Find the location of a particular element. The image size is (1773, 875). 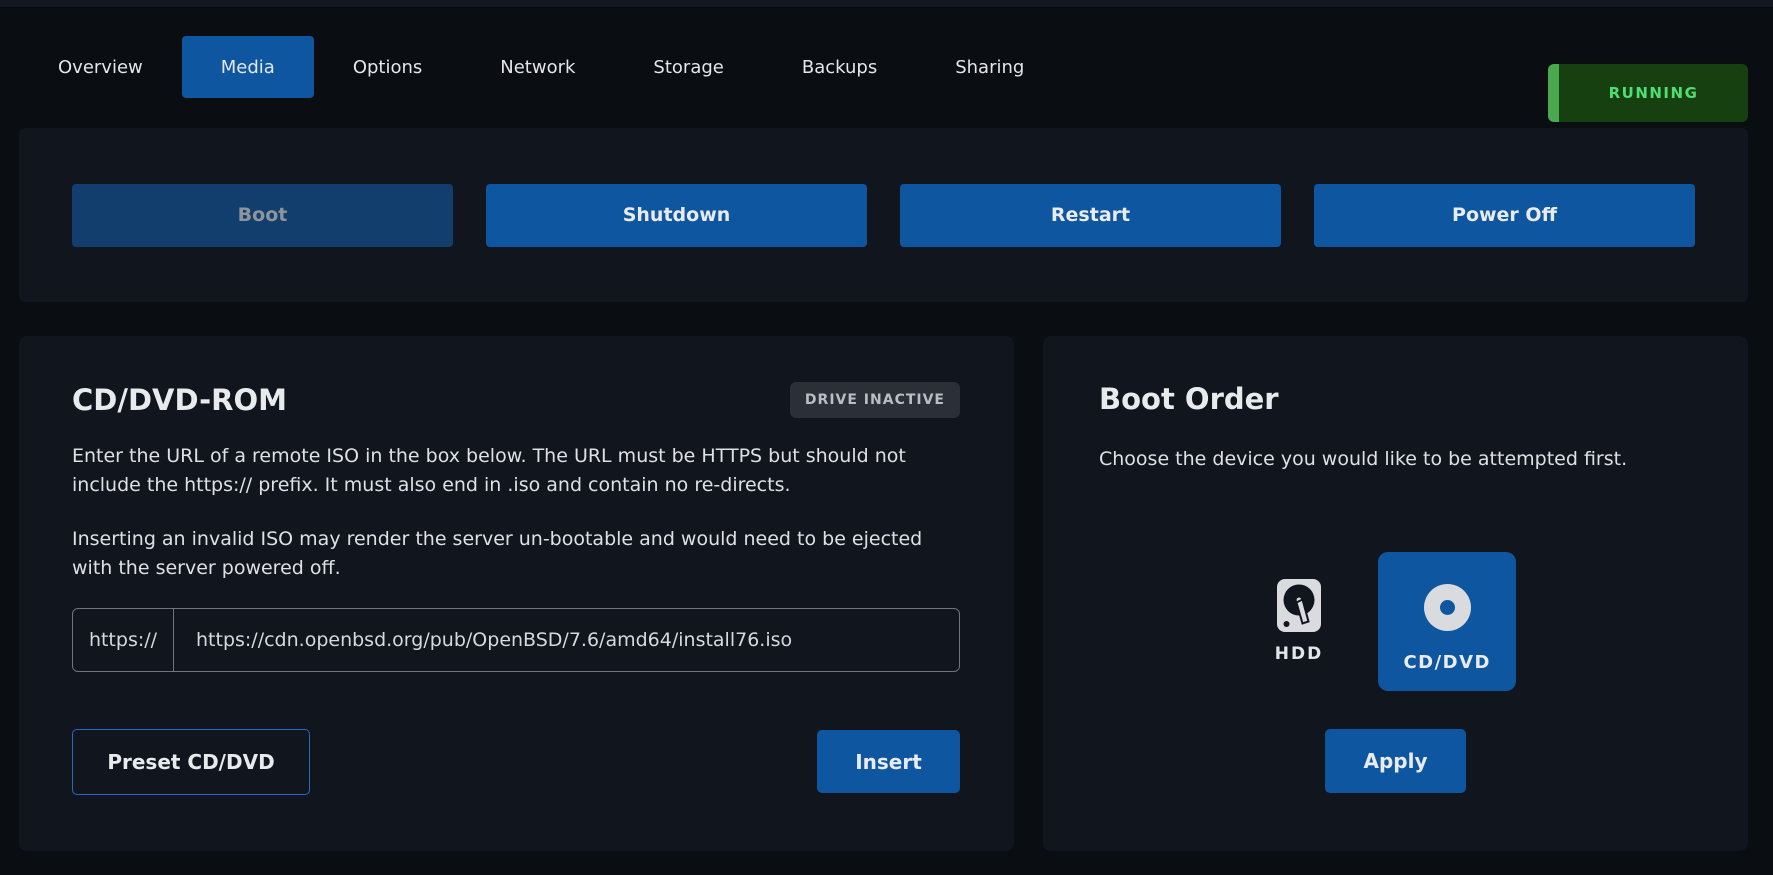

tab-media: Media is located at coordinates (247, 67).